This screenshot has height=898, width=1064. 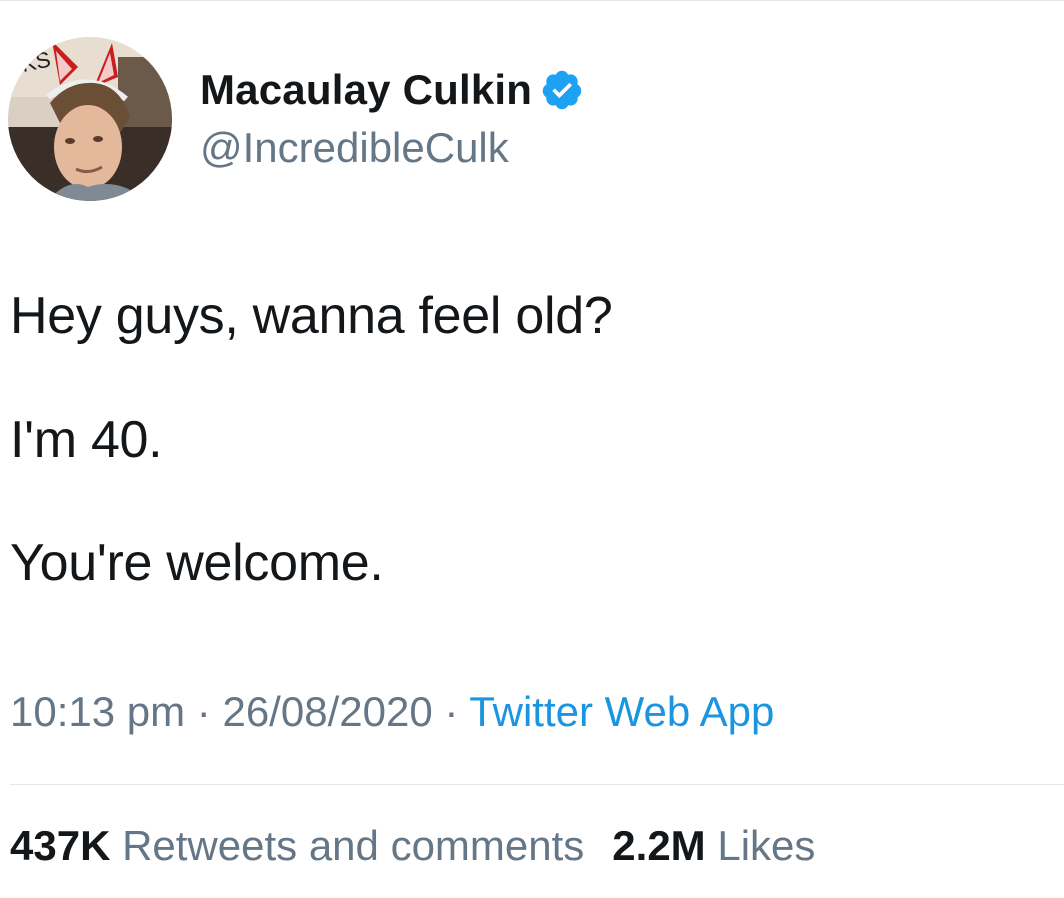 I want to click on author-name-row: Macaulay Culkin, so click(x=392, y=90).